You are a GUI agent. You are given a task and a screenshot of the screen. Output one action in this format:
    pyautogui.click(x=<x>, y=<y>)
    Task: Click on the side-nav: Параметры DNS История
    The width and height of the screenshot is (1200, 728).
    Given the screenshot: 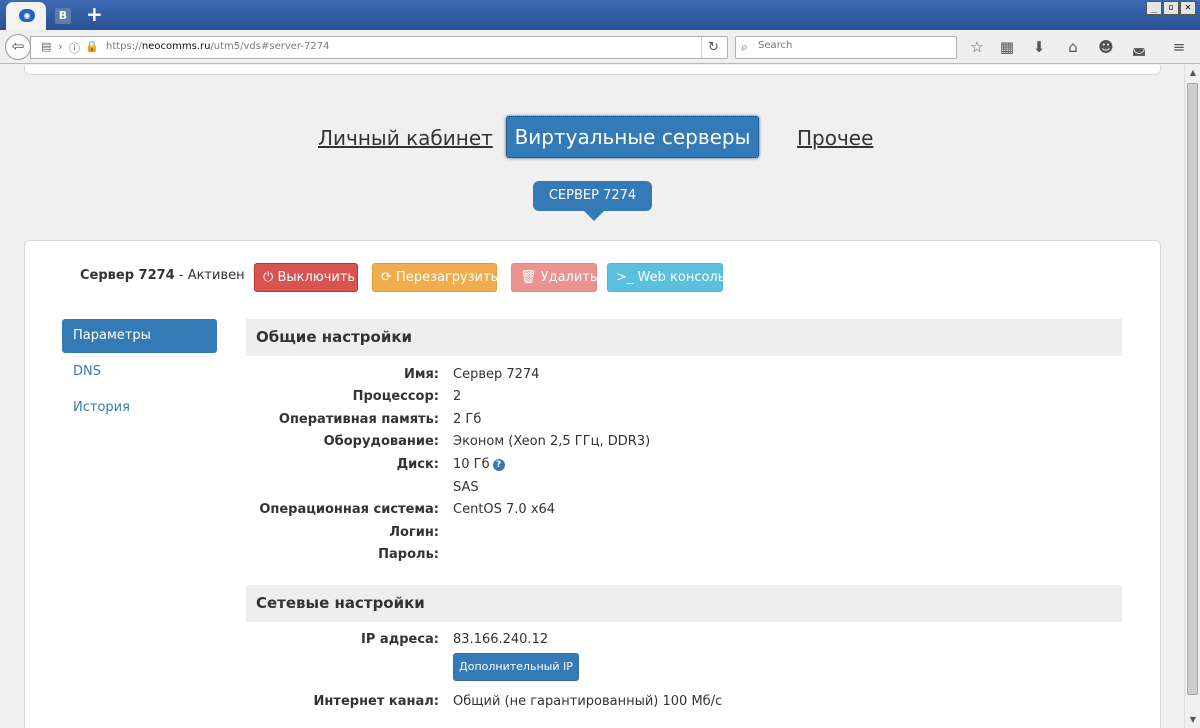 What is the action you would take?
    pyautogui.click(x=139, y=373)
    